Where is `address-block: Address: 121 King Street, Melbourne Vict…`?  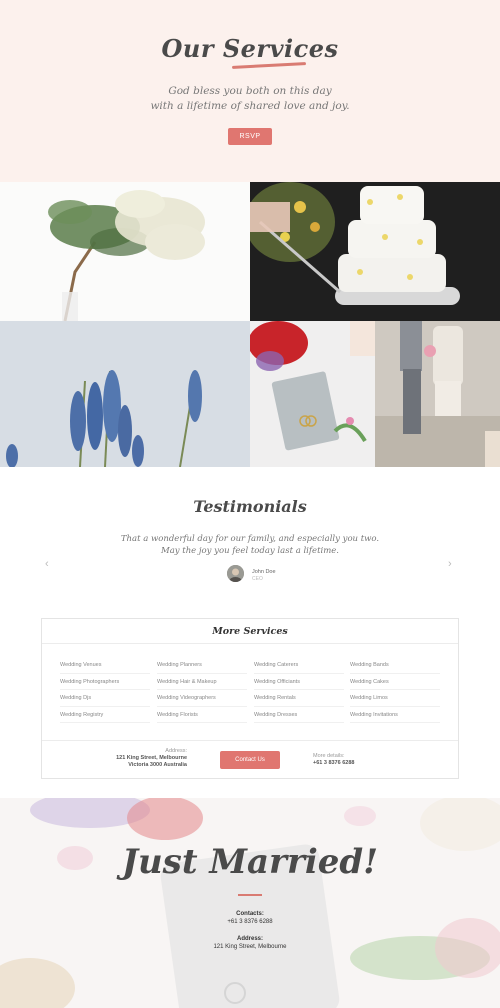 address-block: Address: 121 King Street, Melbourne Vict… is located at coordinates (149, 758).